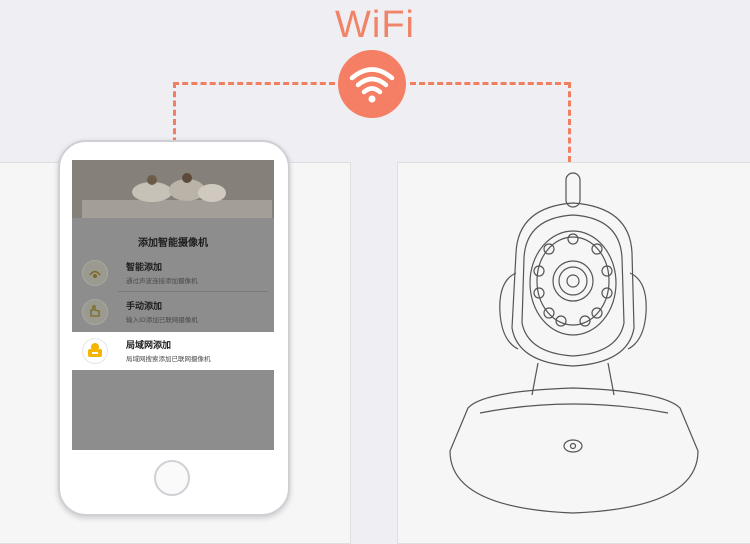 The image size is (750, 544). What do you see at coordinates (172, 478) in the screenshot?
I see `home-button` at bounding box center [172, 478].